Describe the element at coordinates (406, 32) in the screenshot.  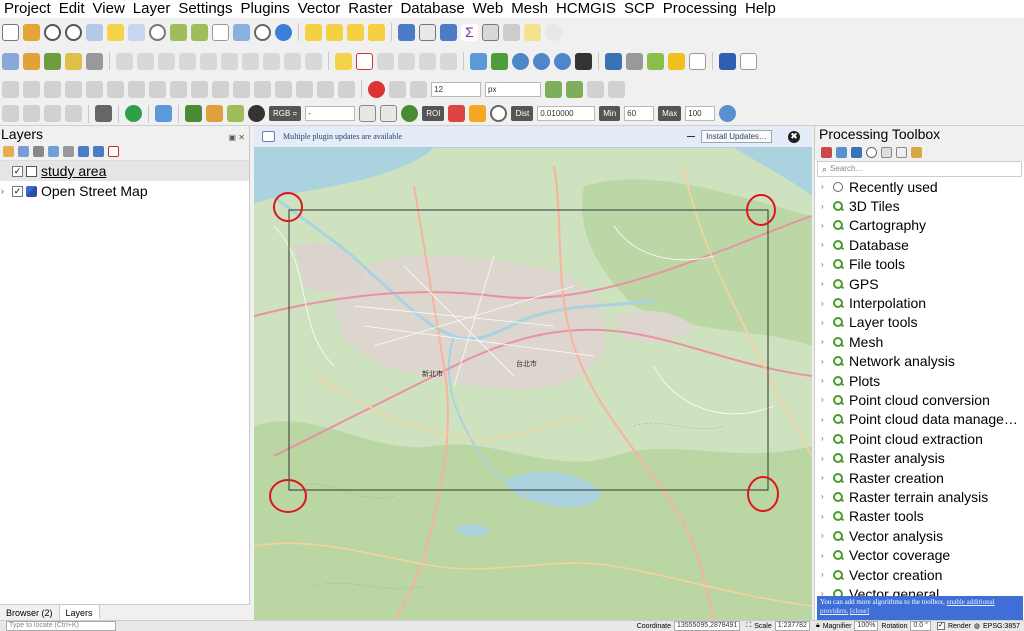
I see `identify-icon` at that location.